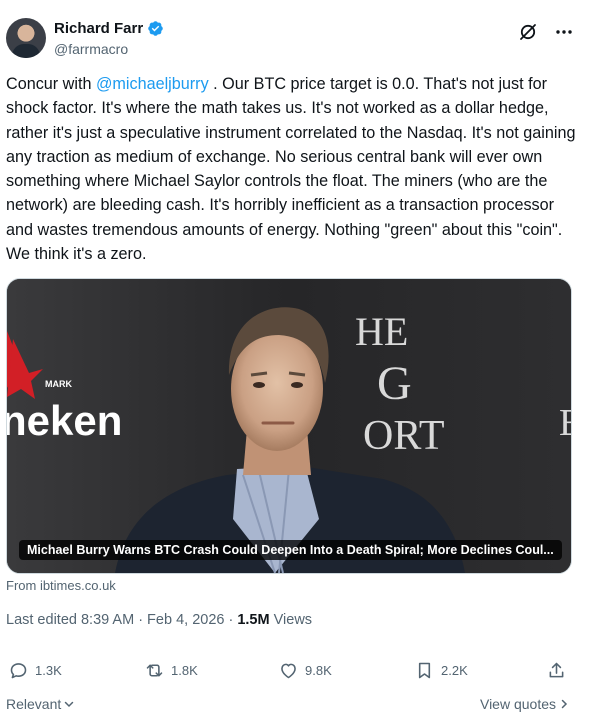 The width and height of the screenshot is (594, 723). Describe the element at coordinates (564, 32) in the screenshot. I see `more-options-icon` at that location.